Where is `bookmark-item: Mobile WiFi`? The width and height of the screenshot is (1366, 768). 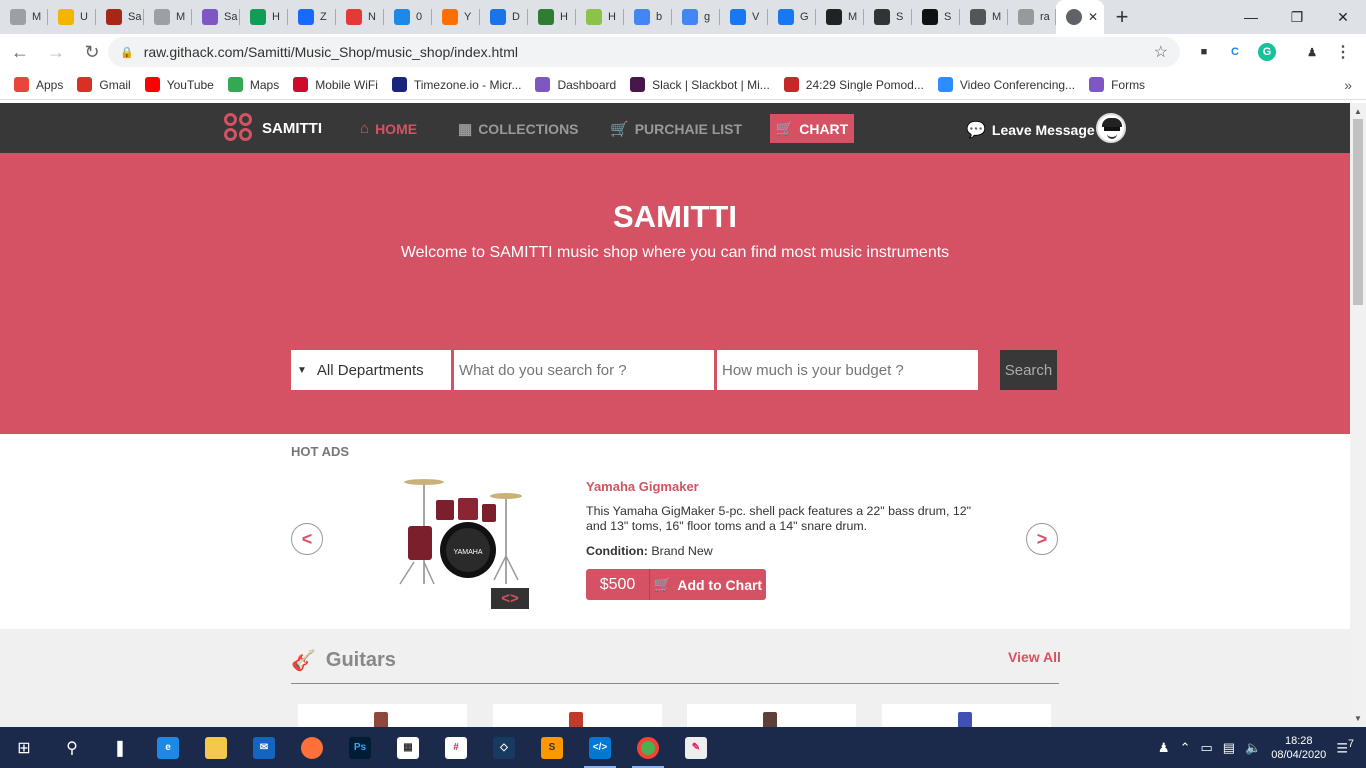 bookmark-item: Mobile WiFi is located at coordinates (335, 84).